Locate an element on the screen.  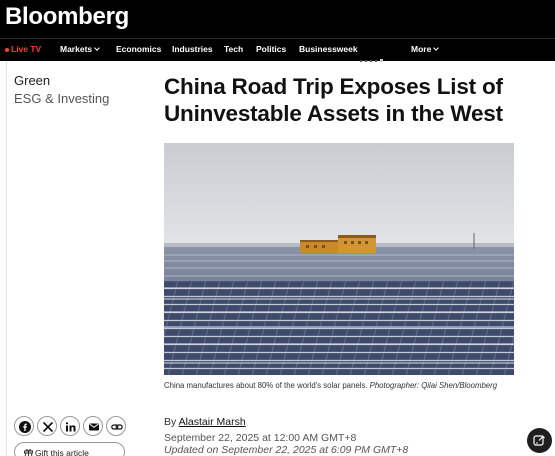
nav-politics-label: Politics is located at coordinates (271, 49).